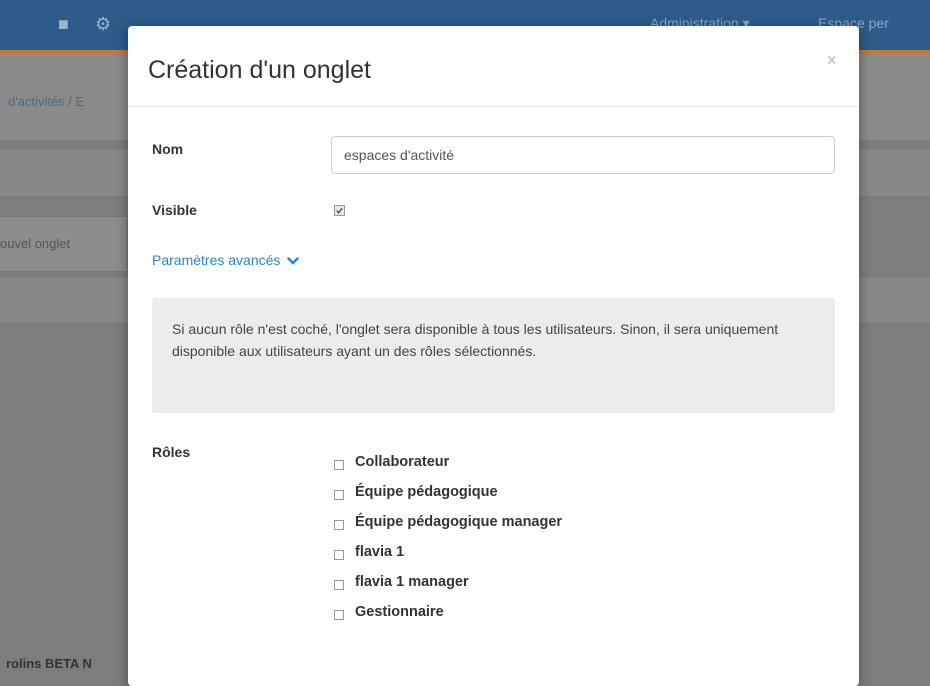 This screenshot has height=686, width=930. What do you see at coordinates (49, 663) in the screenshot?
I see `footer-text: rolins BETA N` at bounding box center [49, 663].